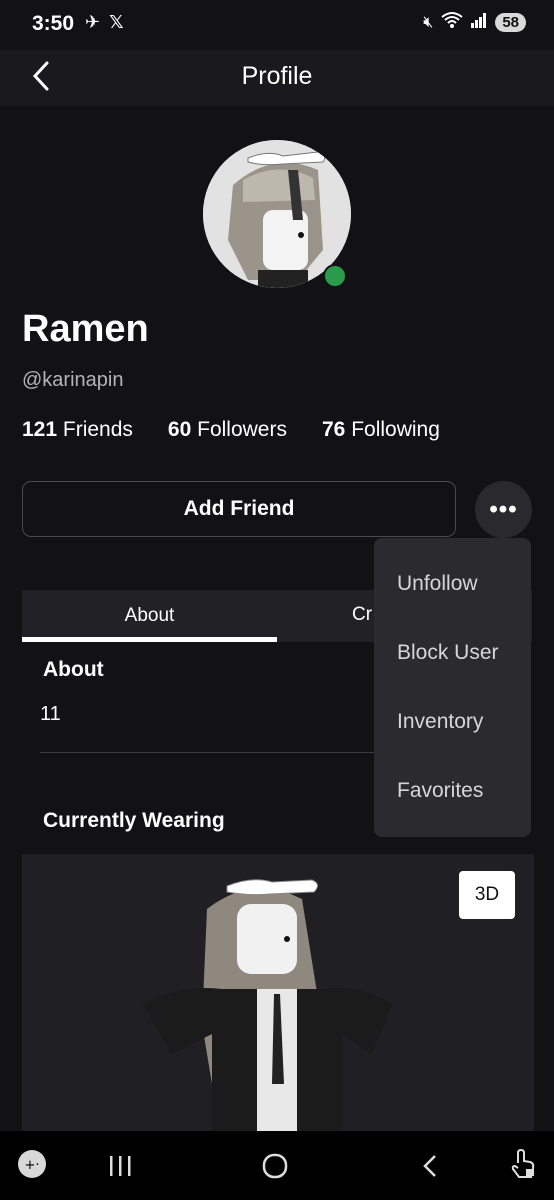  Describe the element at coordinates (437, 584) in the screenshot. I see `menu-item-unfollow: Unfollow` at that location.